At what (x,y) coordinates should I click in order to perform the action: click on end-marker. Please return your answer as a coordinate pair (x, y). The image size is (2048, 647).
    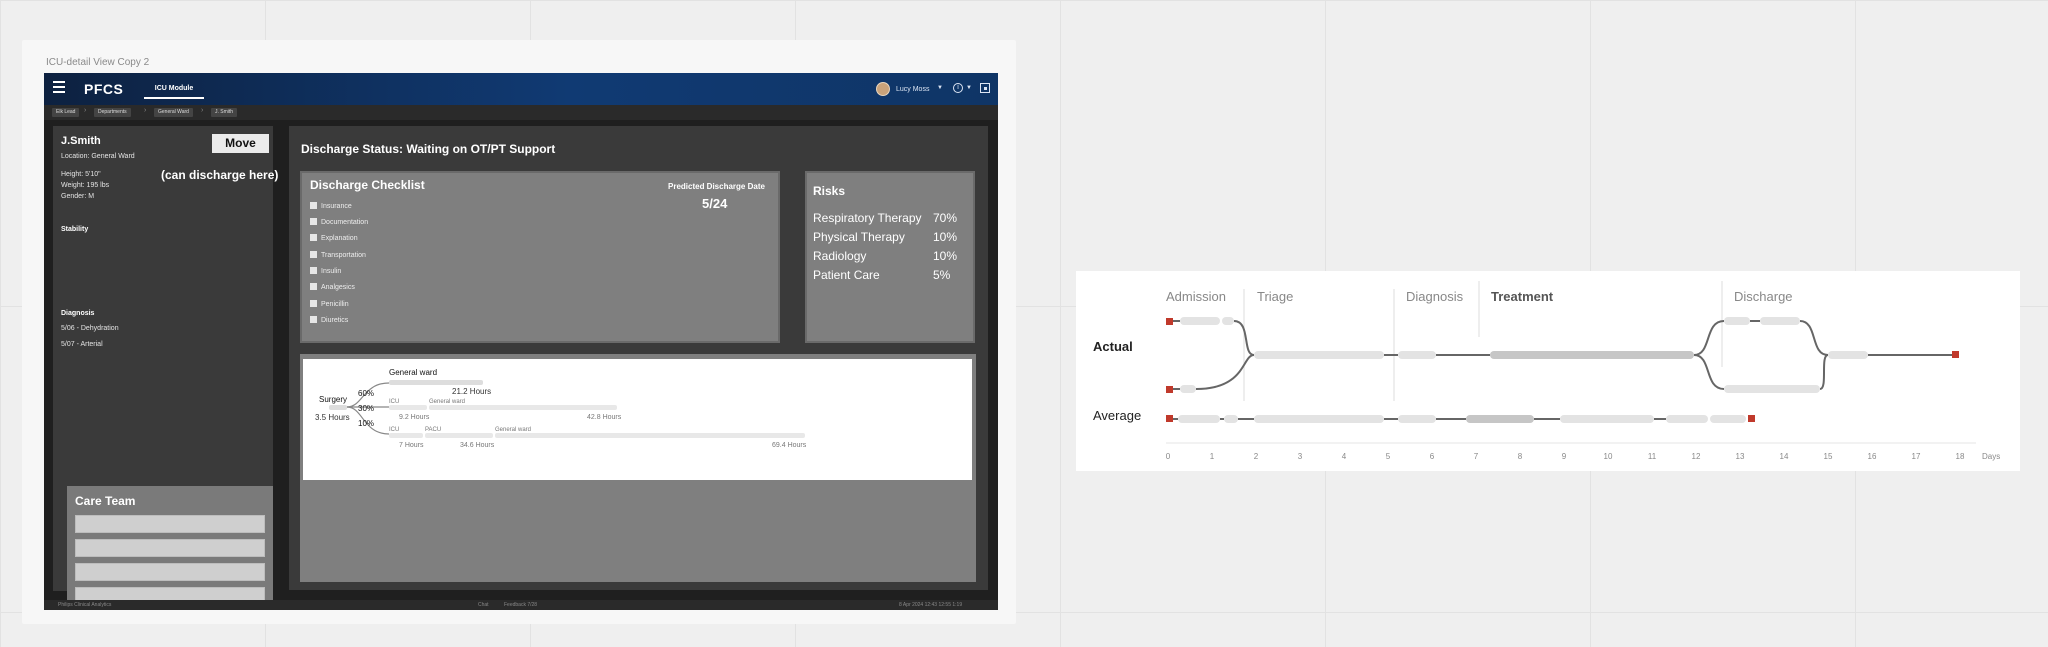
    Looking at the image, I should click on (1751, 418).